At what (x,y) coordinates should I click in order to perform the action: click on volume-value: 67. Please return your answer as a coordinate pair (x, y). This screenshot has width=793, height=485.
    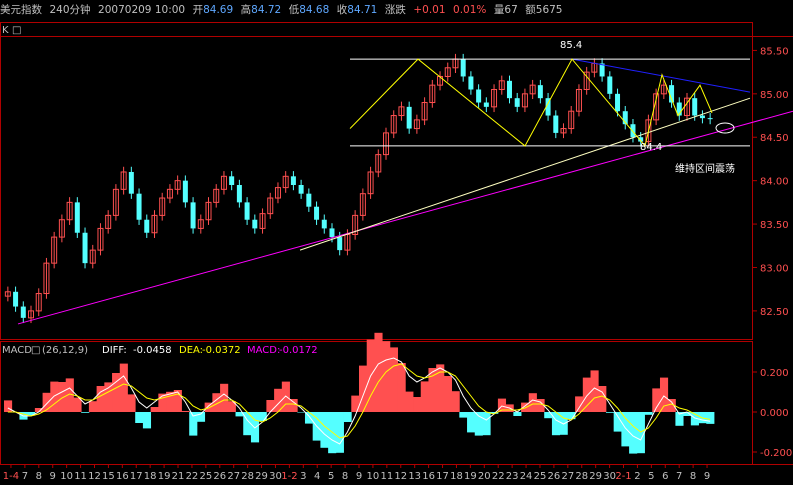
    Looking at the image, I should click on (511, 10).